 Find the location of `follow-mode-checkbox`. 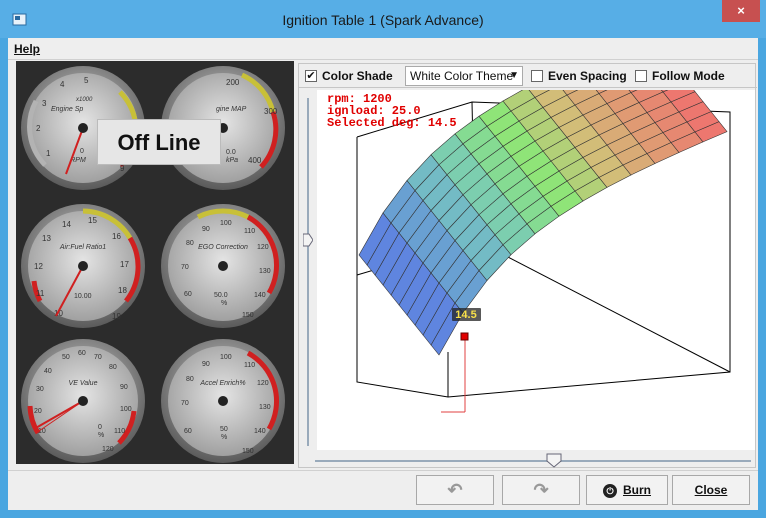

follow-mode-checkbox is located at coordinates (641, 76).